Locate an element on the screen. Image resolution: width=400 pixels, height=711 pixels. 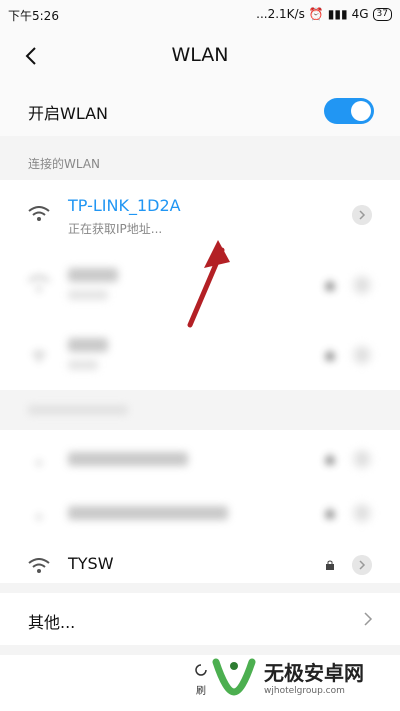
toggle-knob is located at coordinates (361, 111).